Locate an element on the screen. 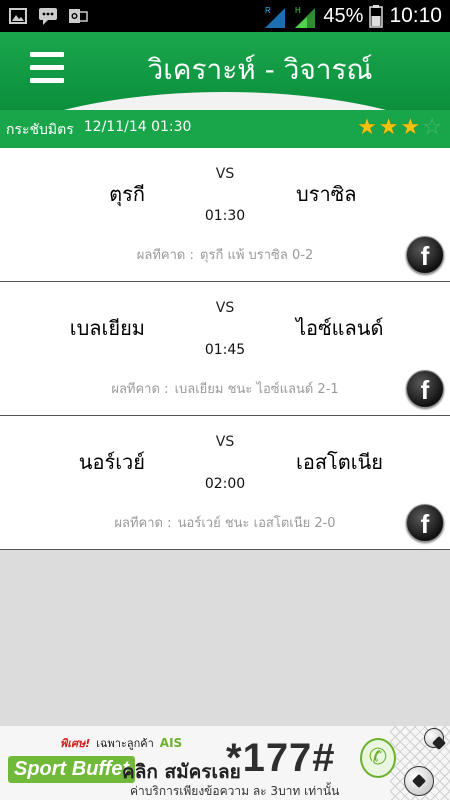 Image resolution: width=450 pixels, height=800 pixels. header-curve is located at coordinates (225, 101).